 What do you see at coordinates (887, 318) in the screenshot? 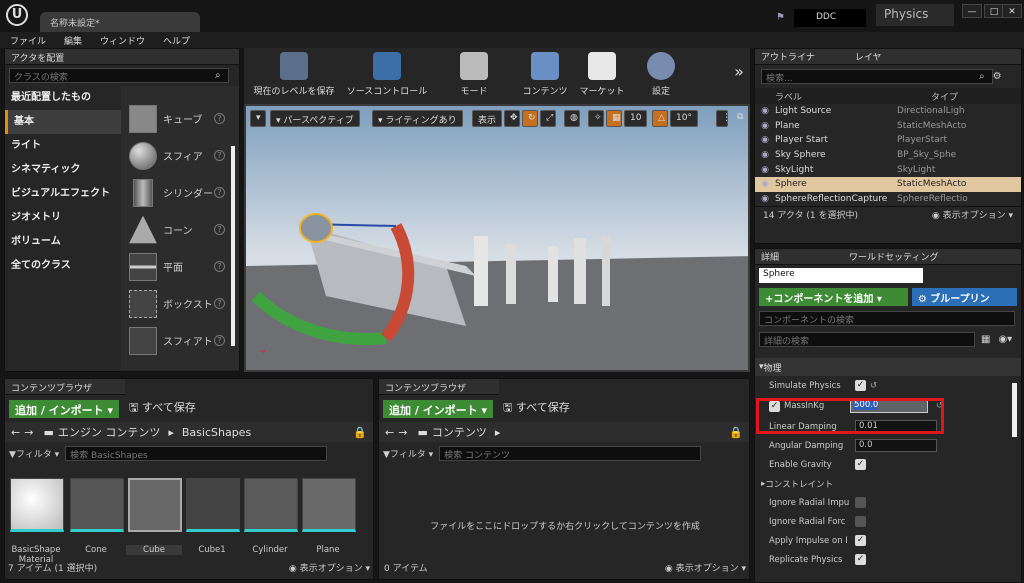
I see `component-search-input: コンポーネントの検索` at bounding box center [887, 318].